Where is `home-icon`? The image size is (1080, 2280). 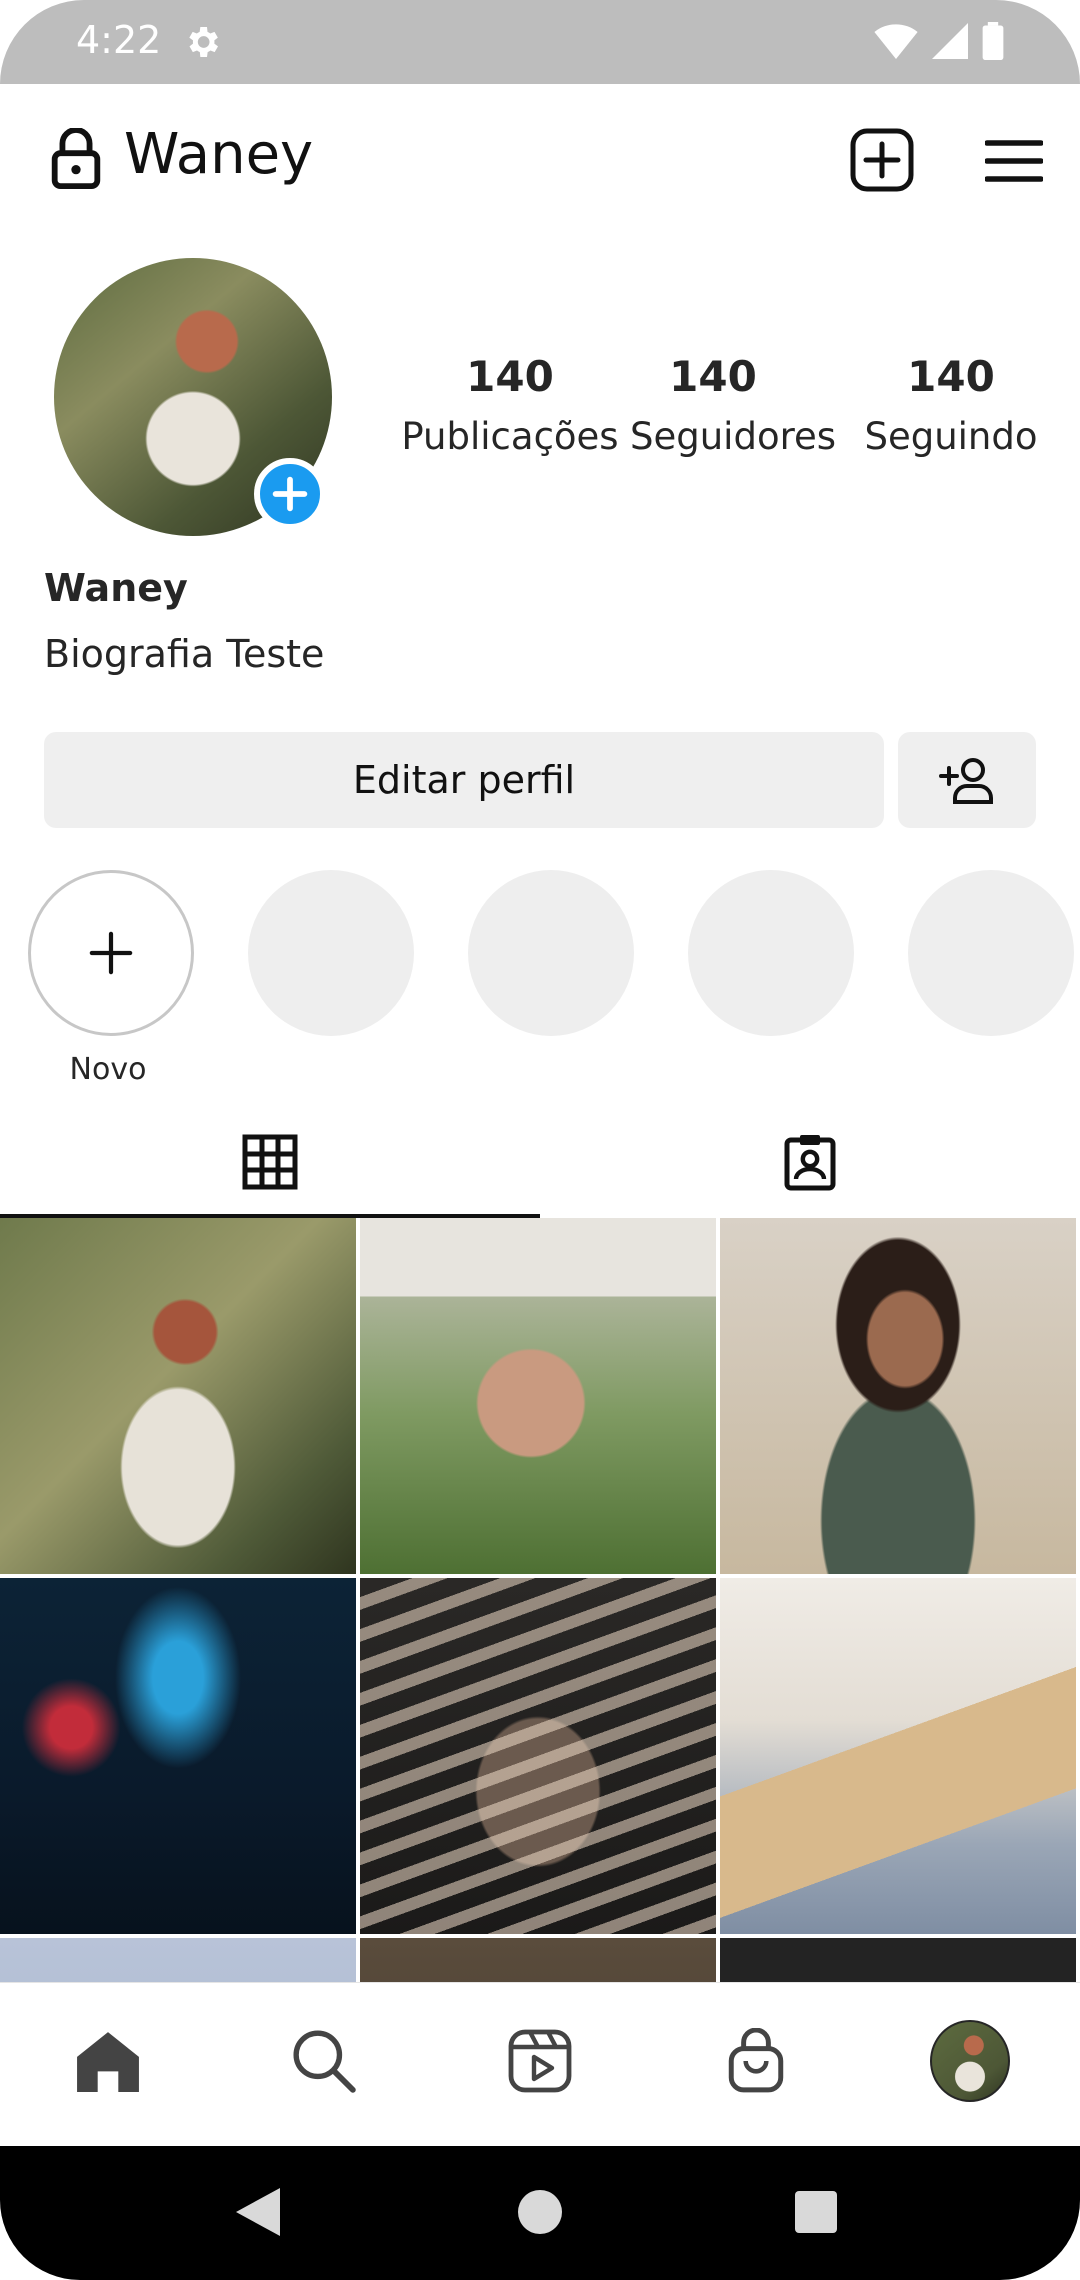 home-icon is located at coordinates (108, 2062).